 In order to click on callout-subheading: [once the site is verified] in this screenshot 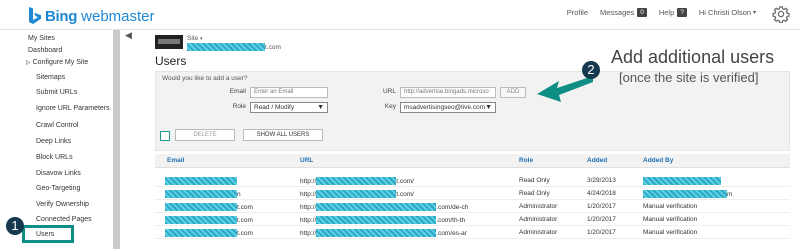, I will do `click(689, 77)`.